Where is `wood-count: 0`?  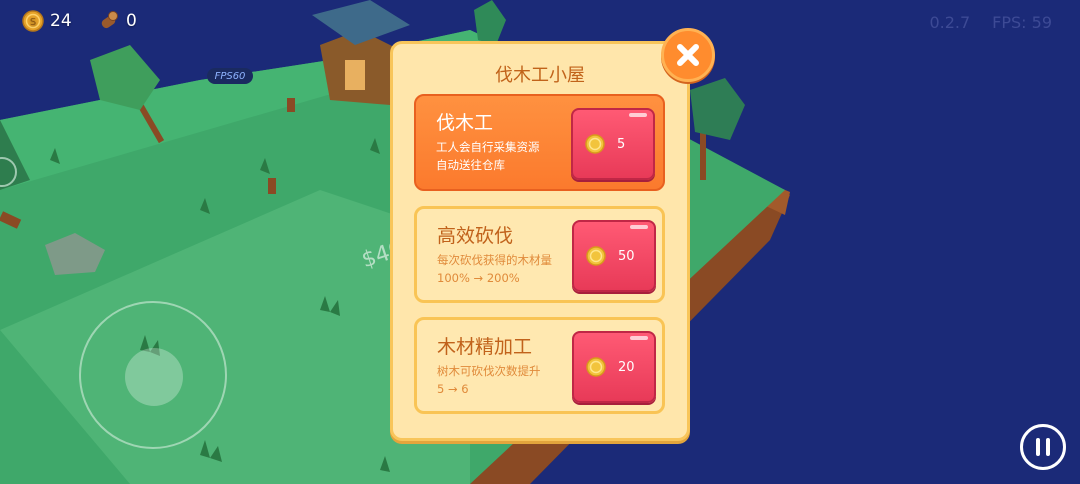
wood-count: 0 is located at coordinates (131, 21).